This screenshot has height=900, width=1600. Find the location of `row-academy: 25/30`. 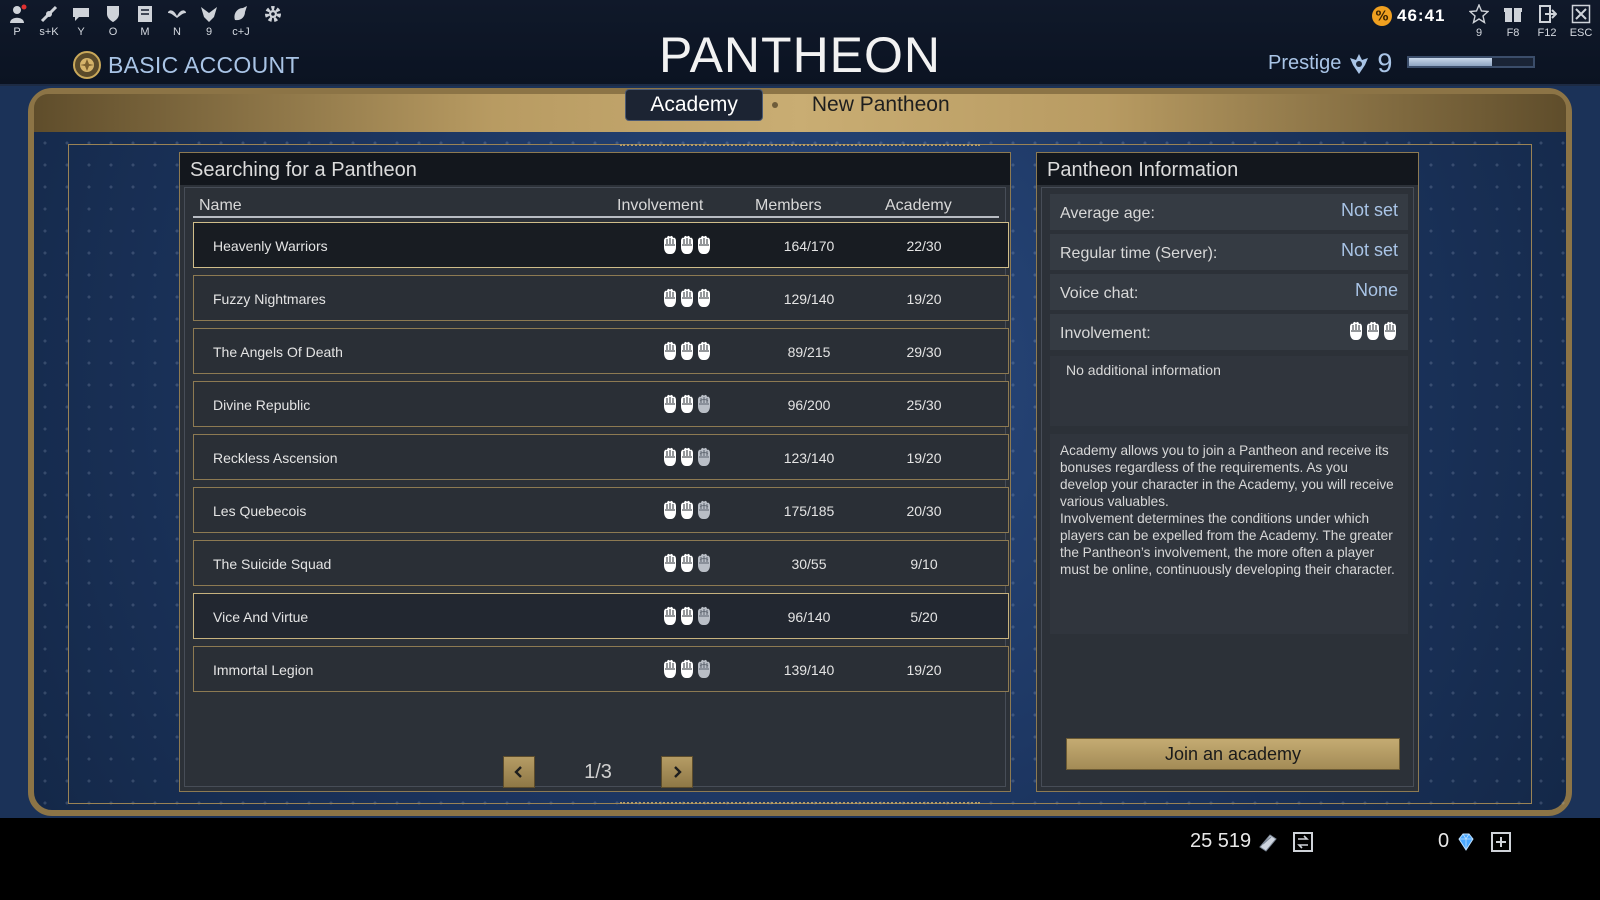

row-academy: 25/30 is located at coordinates (924, 405).